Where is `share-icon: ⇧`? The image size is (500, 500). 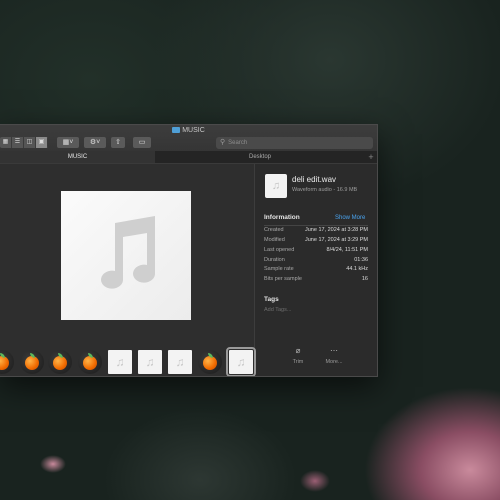
share-icon: ⇧ is located at coordinates (118, 142).